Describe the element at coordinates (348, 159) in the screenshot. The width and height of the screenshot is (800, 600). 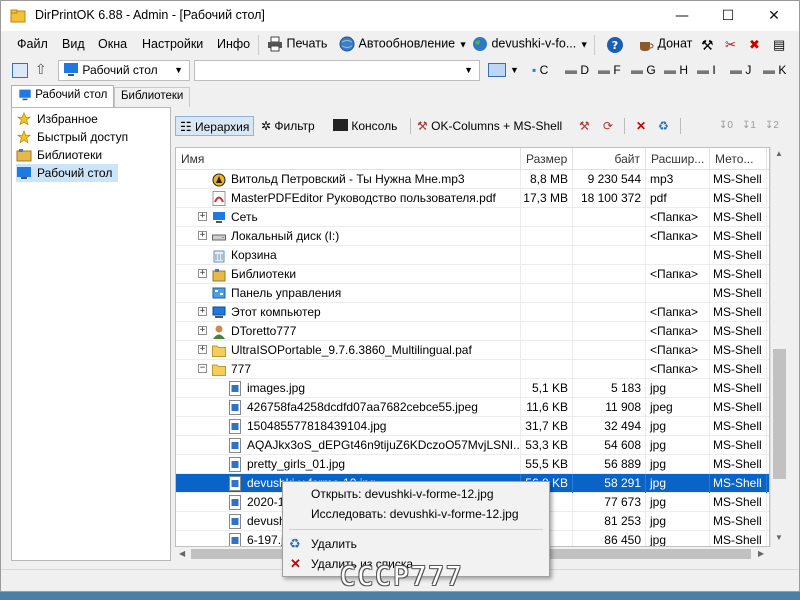
I see `column-name-header: Имя` at that location.